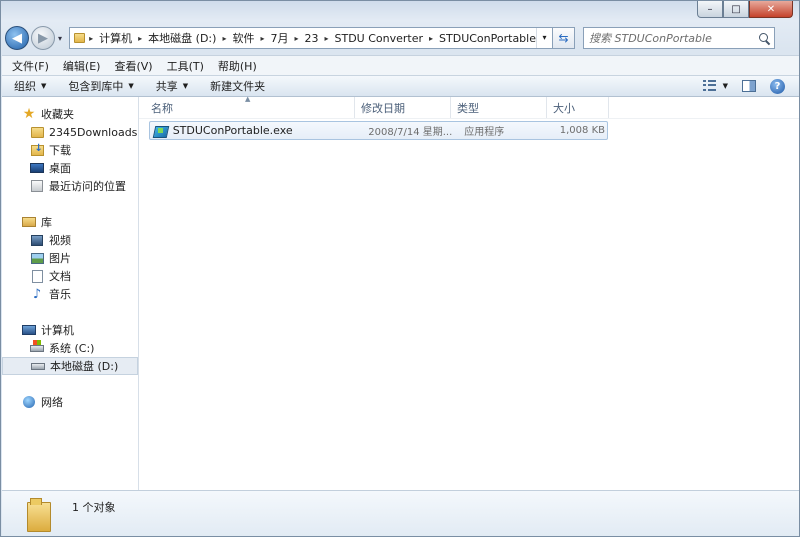  I want to click on nav-favorites: ★ 收藏夹, so click(70, 114).